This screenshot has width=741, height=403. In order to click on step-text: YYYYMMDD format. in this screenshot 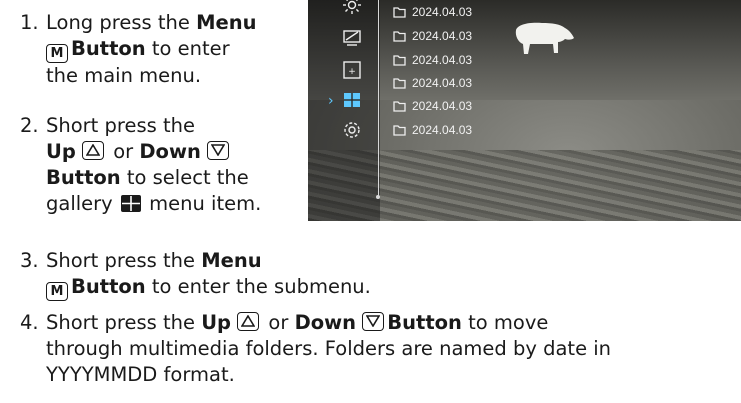, I will do `click(140, 374)`.